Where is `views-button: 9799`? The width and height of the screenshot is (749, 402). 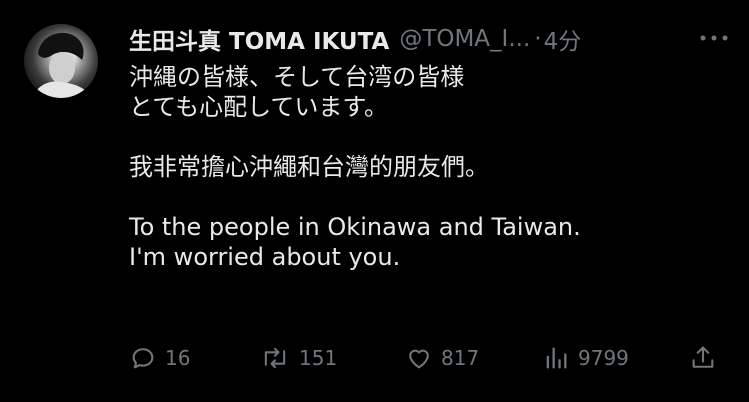
views-button: 9799 is located at coordinates (585, 358).